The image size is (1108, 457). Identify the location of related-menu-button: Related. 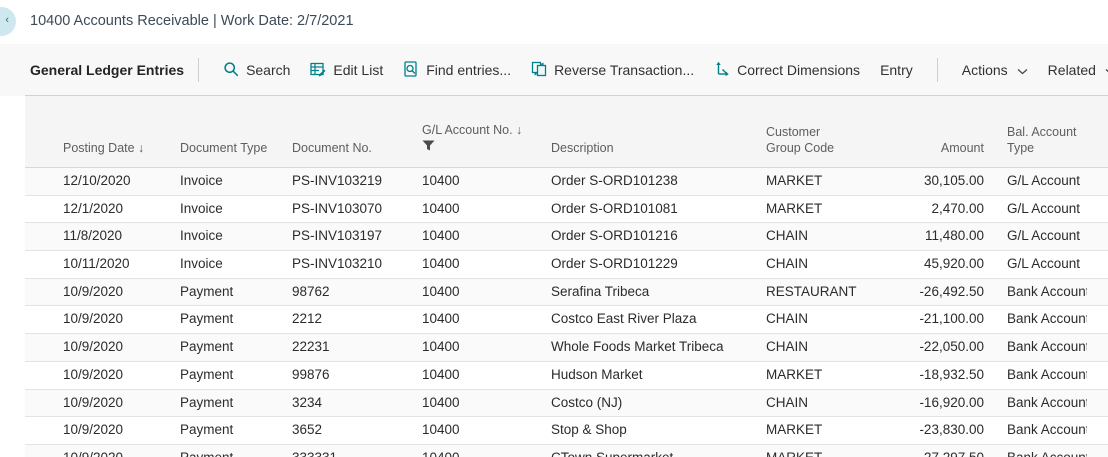
(1073, 70).